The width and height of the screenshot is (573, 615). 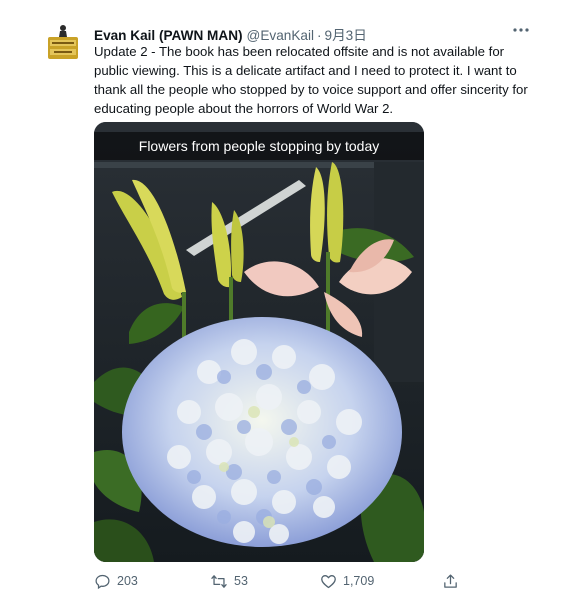 I want to click on like-button: 1,709, so click(x=347, y=581).